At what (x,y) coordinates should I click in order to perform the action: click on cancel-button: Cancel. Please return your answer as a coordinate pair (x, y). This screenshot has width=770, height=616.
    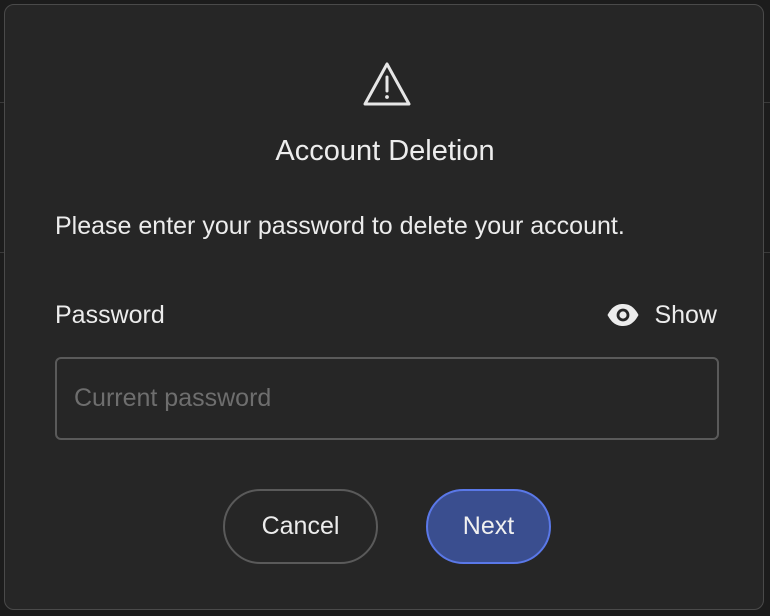
    Looking at the image, I should click on (300, 526).